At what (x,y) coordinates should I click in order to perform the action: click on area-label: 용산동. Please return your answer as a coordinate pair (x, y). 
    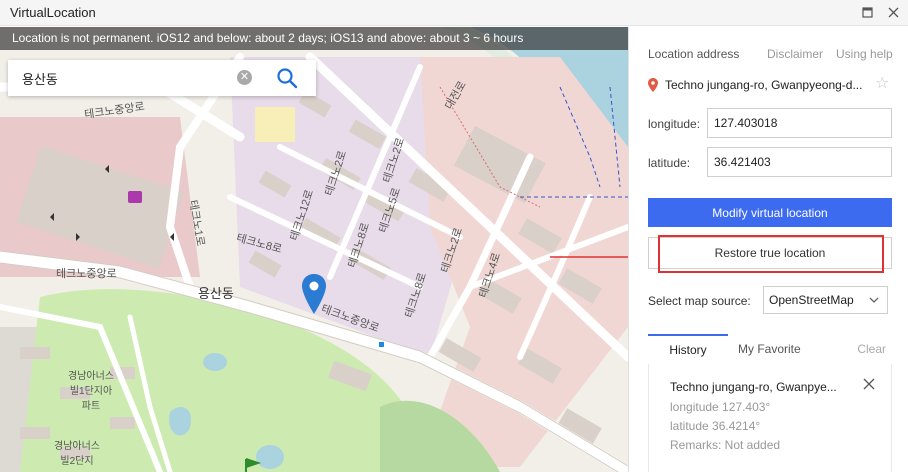
    Looking at the image, I should click on (216, 293).